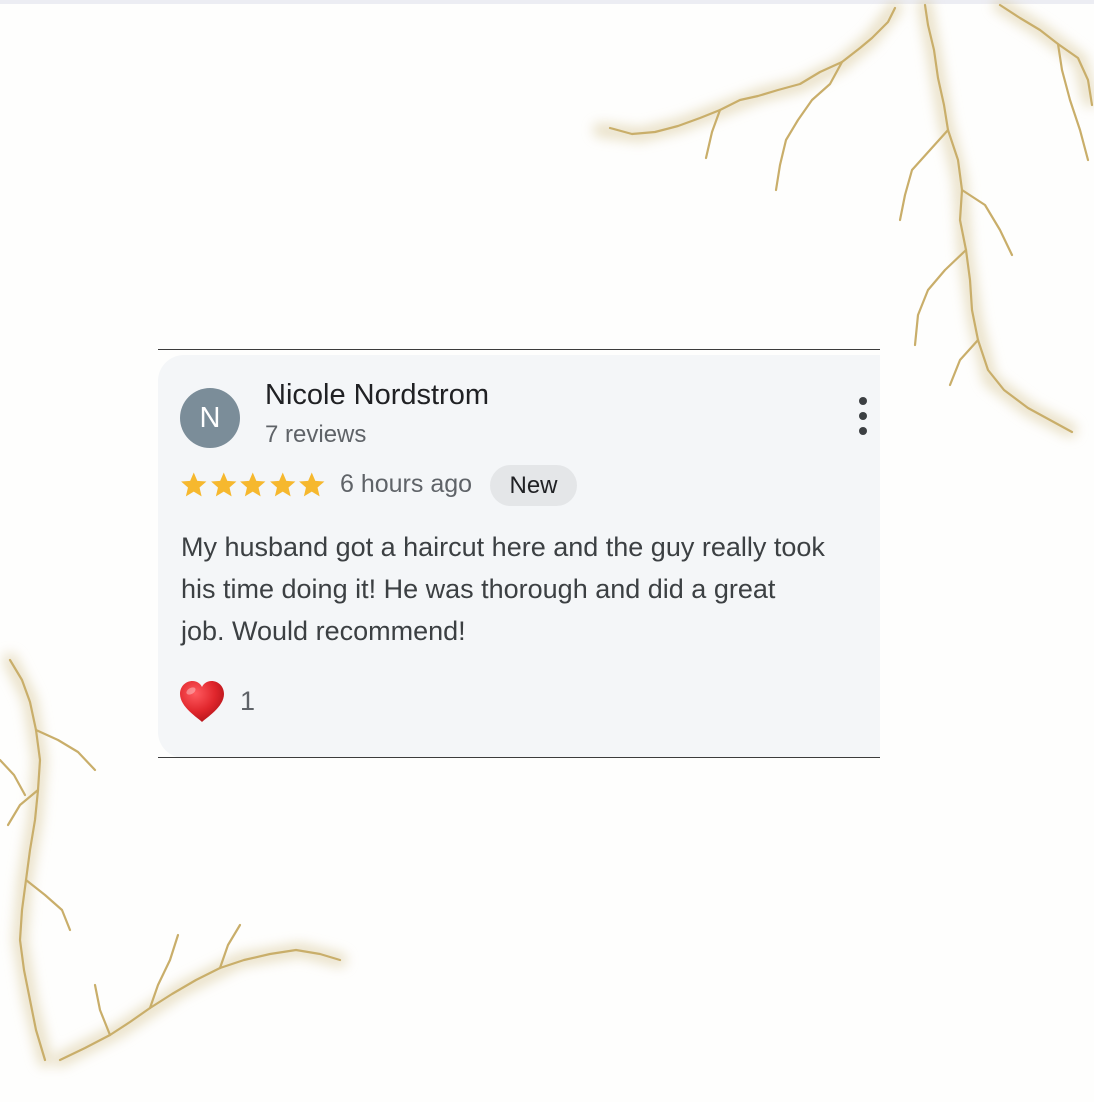 This screenshot has height=1102, width=1094. Describe the element at coordinates (247, 701) in the screenshot. I see `reaction-count: 1` at that location.